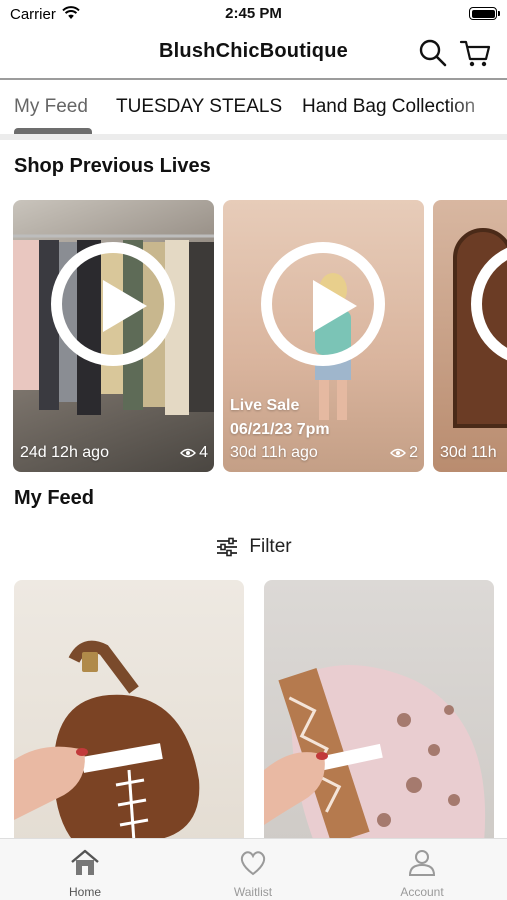  I want to click on status-bar: Carrier 2:45 PM, so click(253, 14).